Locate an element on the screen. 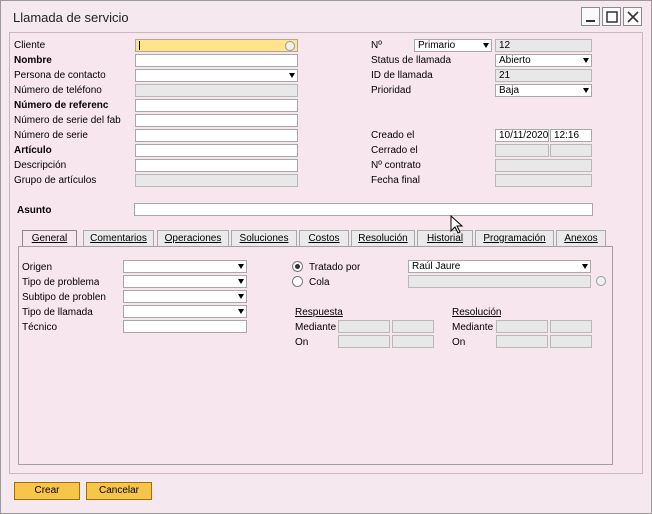  description-field is located at coordinates (216, 165).